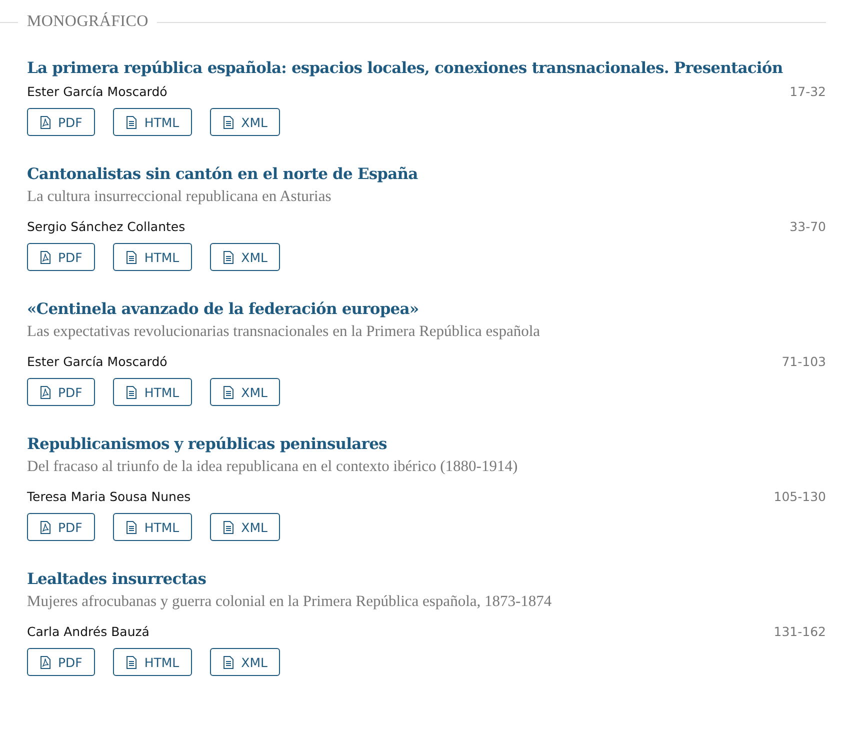 This screenshot has height=747, width=852. What do you see at coordinates (426, 308) in the screenshot?
I see `article-title-link: «Centinela avanzado de la federación europea»` at bounding box center [426, 308].